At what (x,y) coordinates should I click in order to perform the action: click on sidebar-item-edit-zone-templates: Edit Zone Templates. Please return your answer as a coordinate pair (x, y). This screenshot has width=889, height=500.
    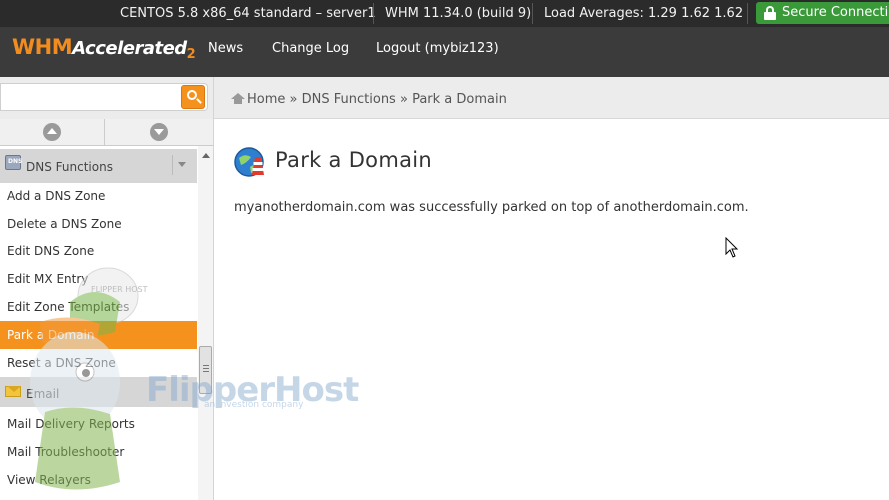
    Looking at the image, I should click on (98, 307).